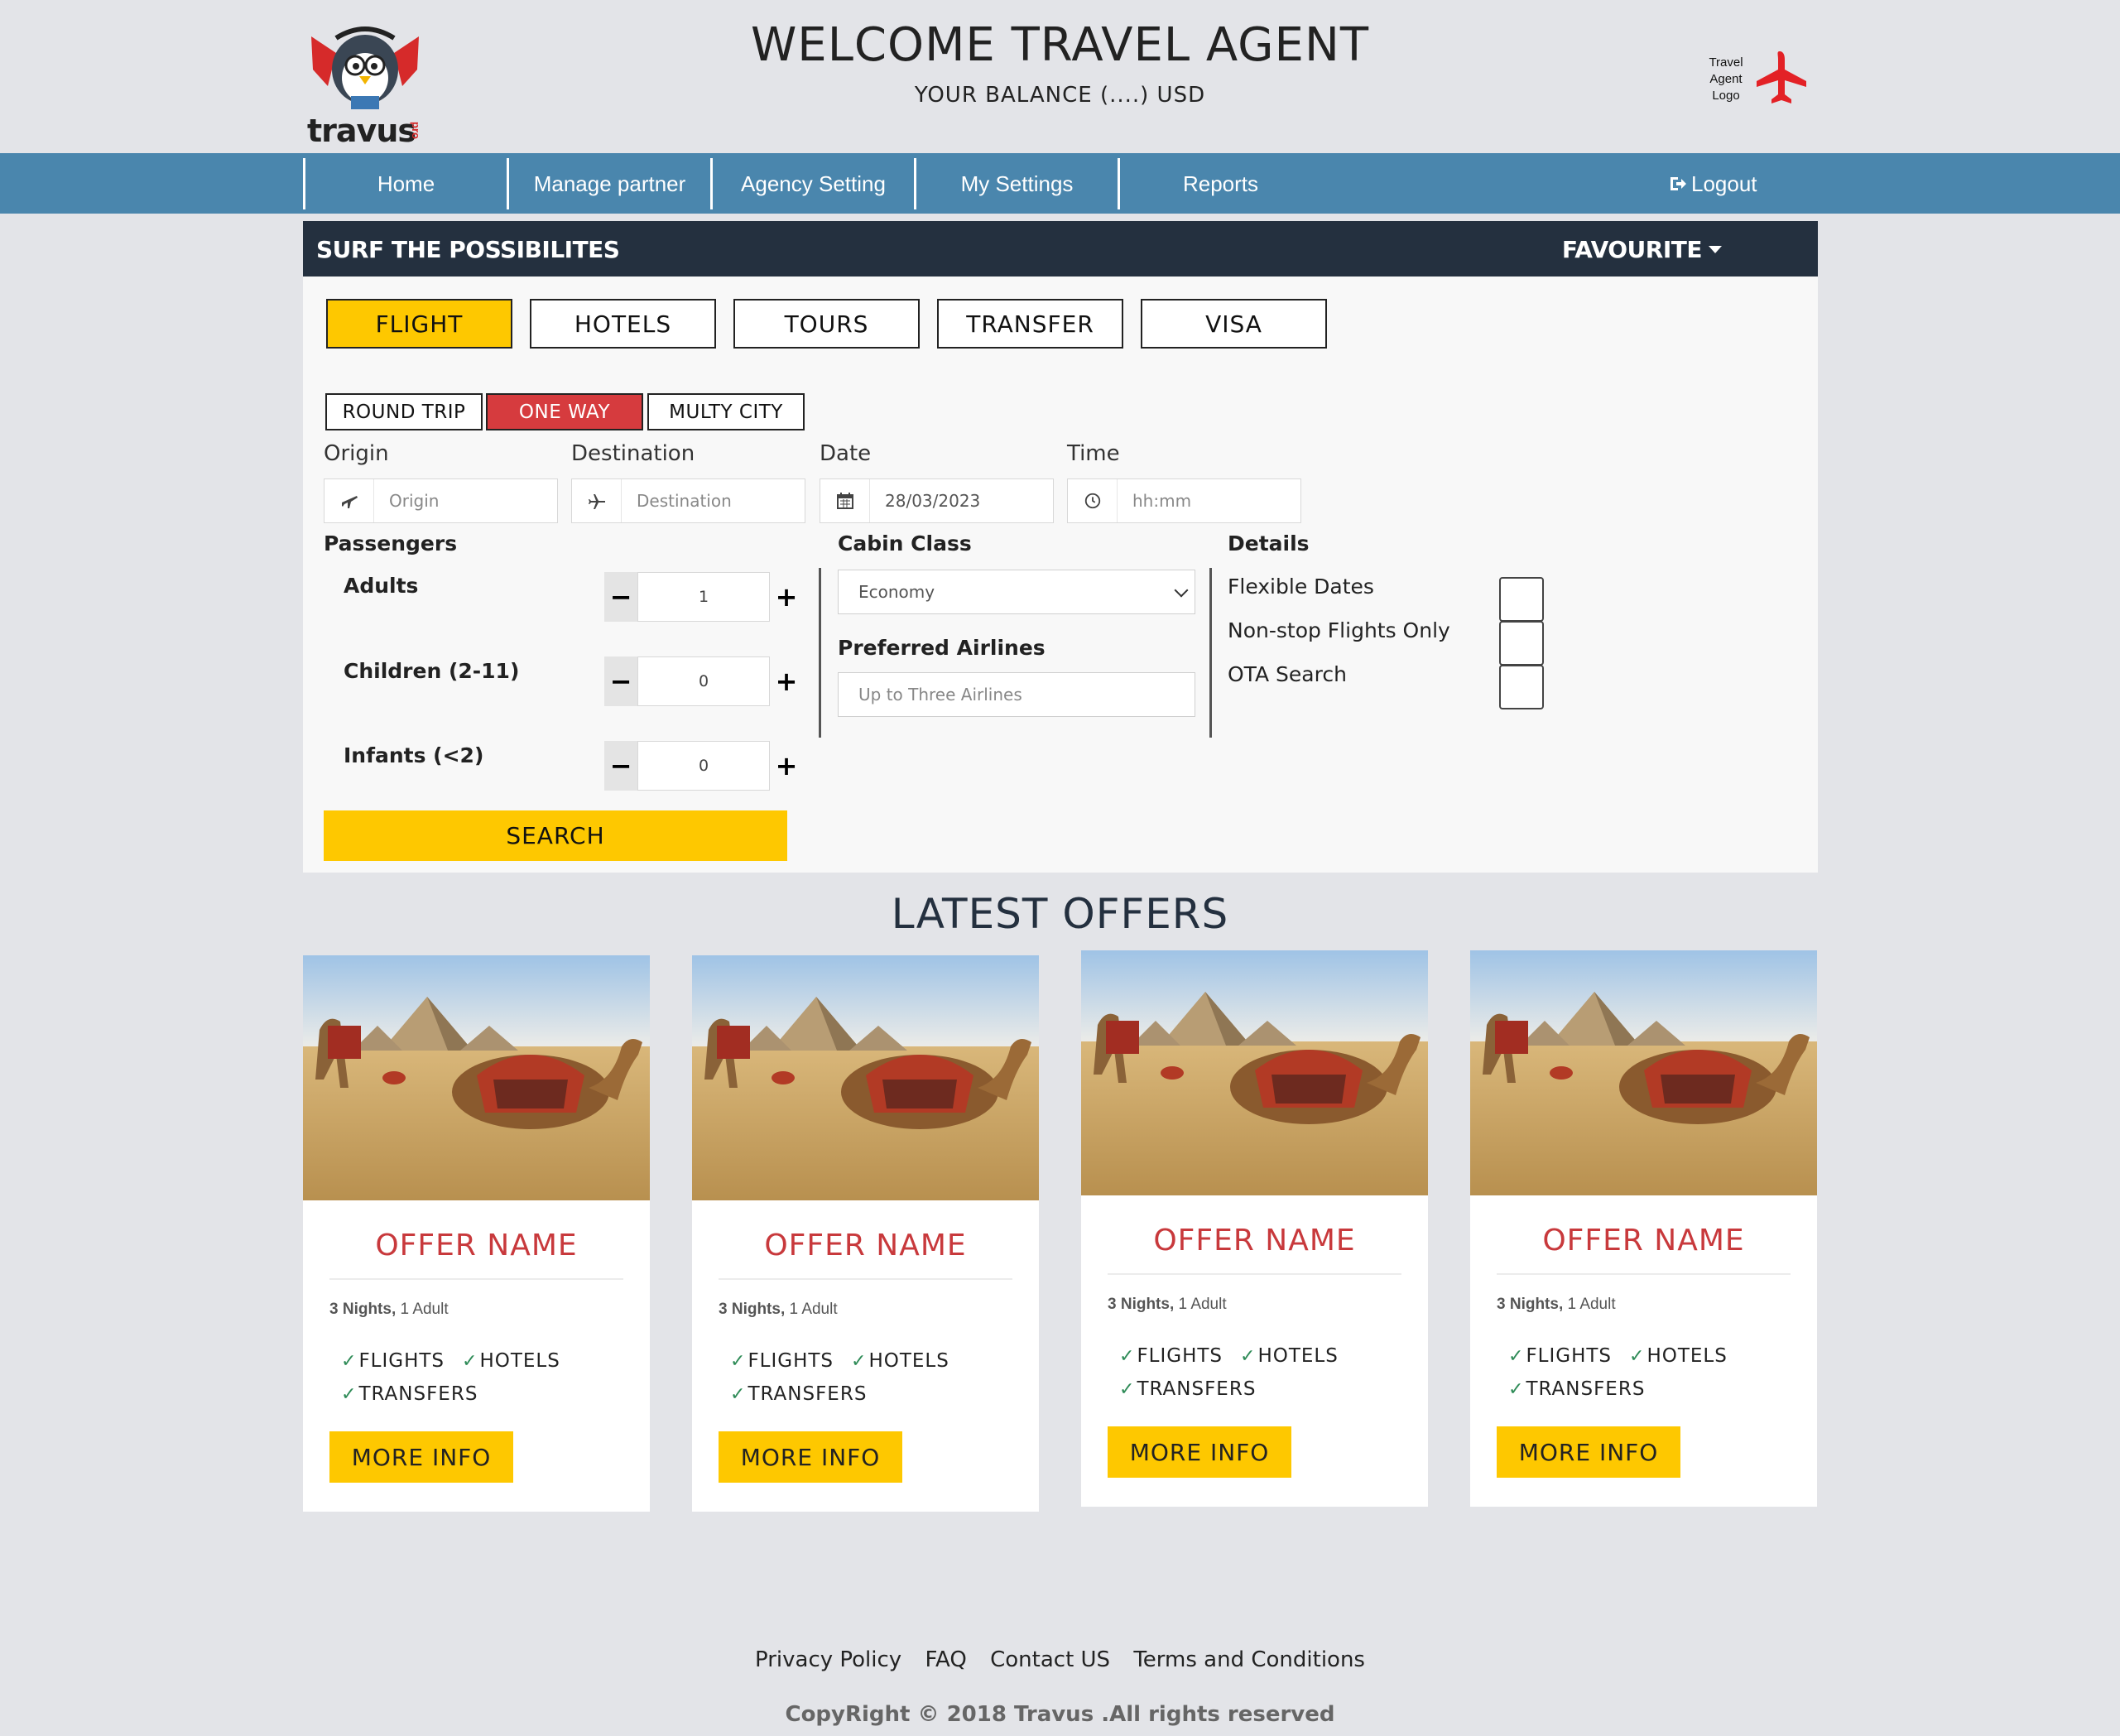 The image size is (2120, 1736). Describe the element at coordinates (620, 597) in the screenshot. I see `adults-minus-button: −` at that location.